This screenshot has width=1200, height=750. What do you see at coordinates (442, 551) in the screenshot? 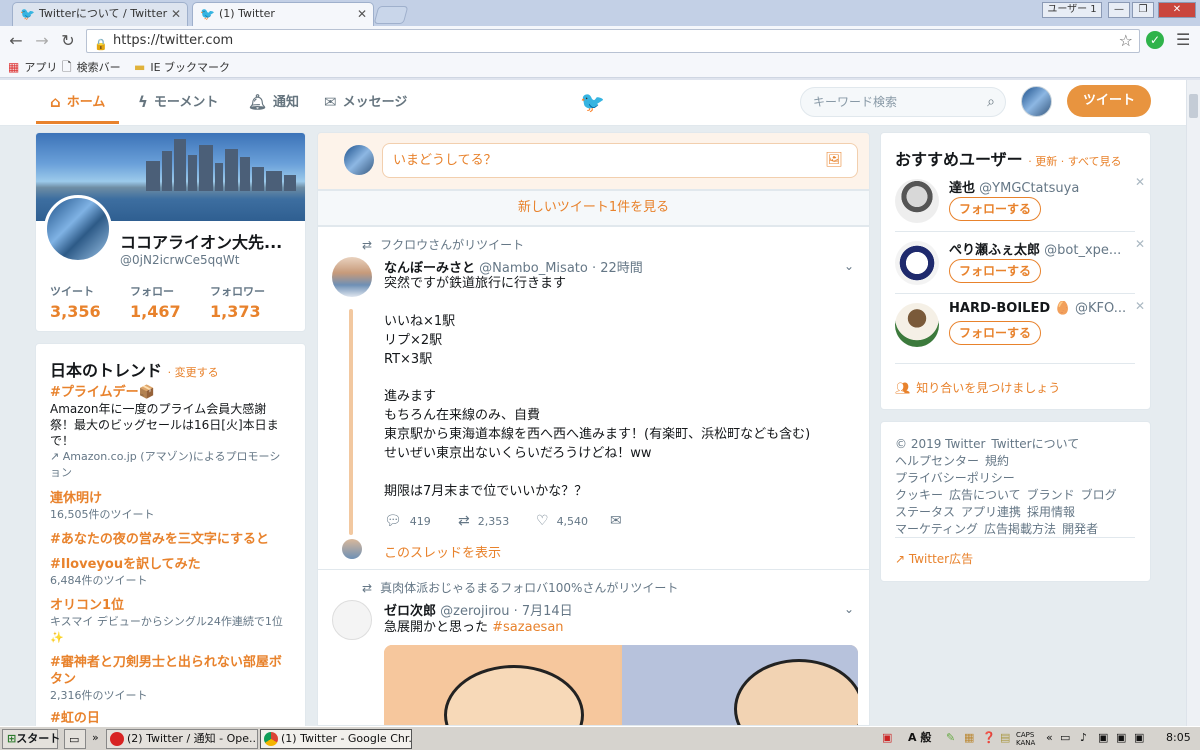
I see `show-thread-link: このスレッドを表示` at bounding box center [442, 551].